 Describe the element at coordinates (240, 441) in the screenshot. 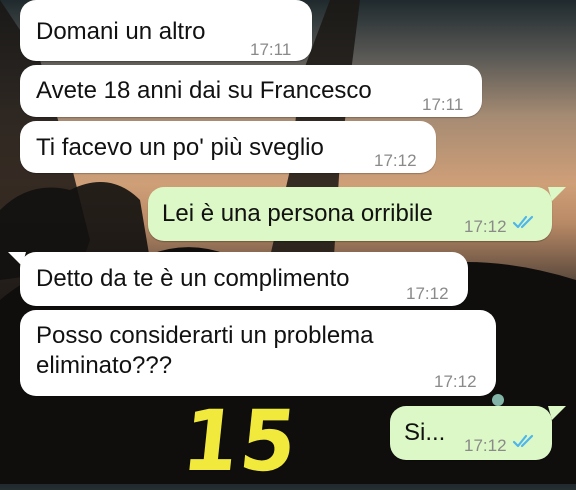

I see `overlay-number: 15` at that location.